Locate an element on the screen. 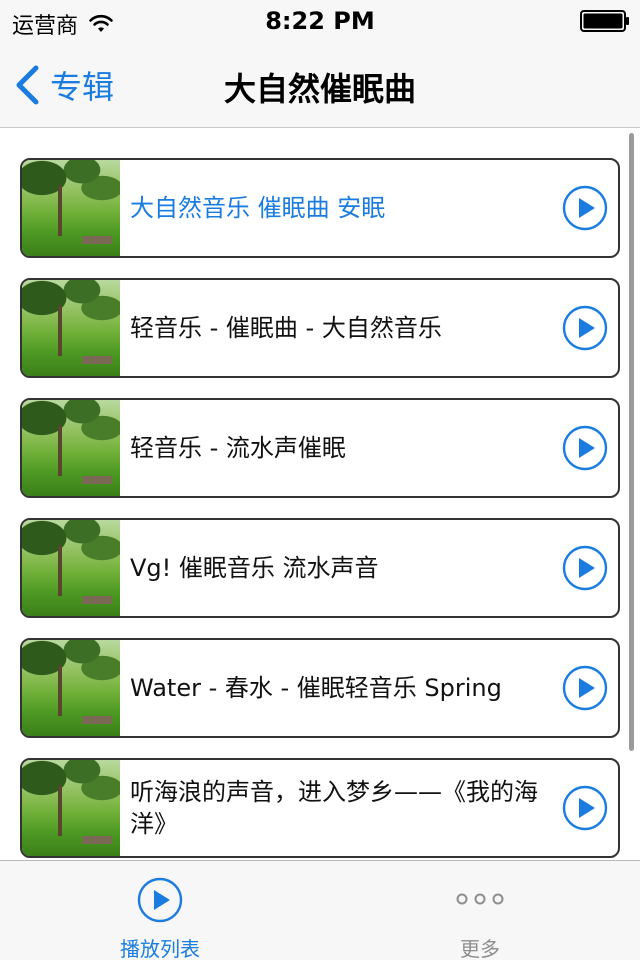  track-title: 轻音乐 - 流水声催眠 is located at coordinates (238, 448).